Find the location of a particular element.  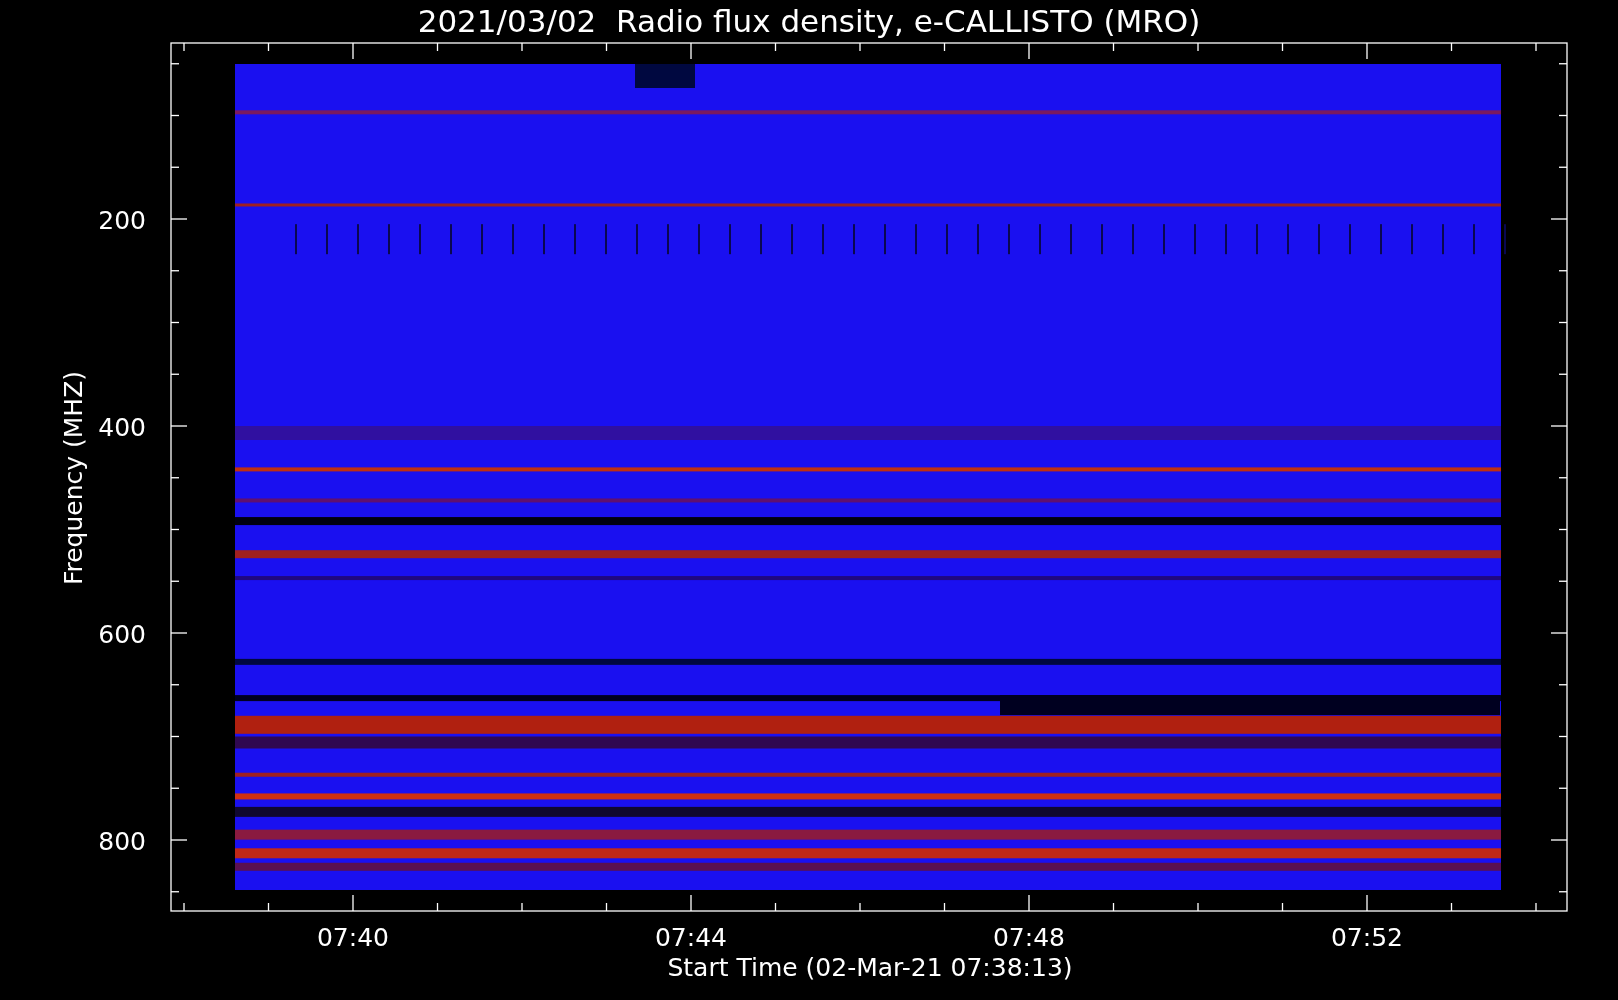

tick-label: 400 is located at coordinates (122, 427).